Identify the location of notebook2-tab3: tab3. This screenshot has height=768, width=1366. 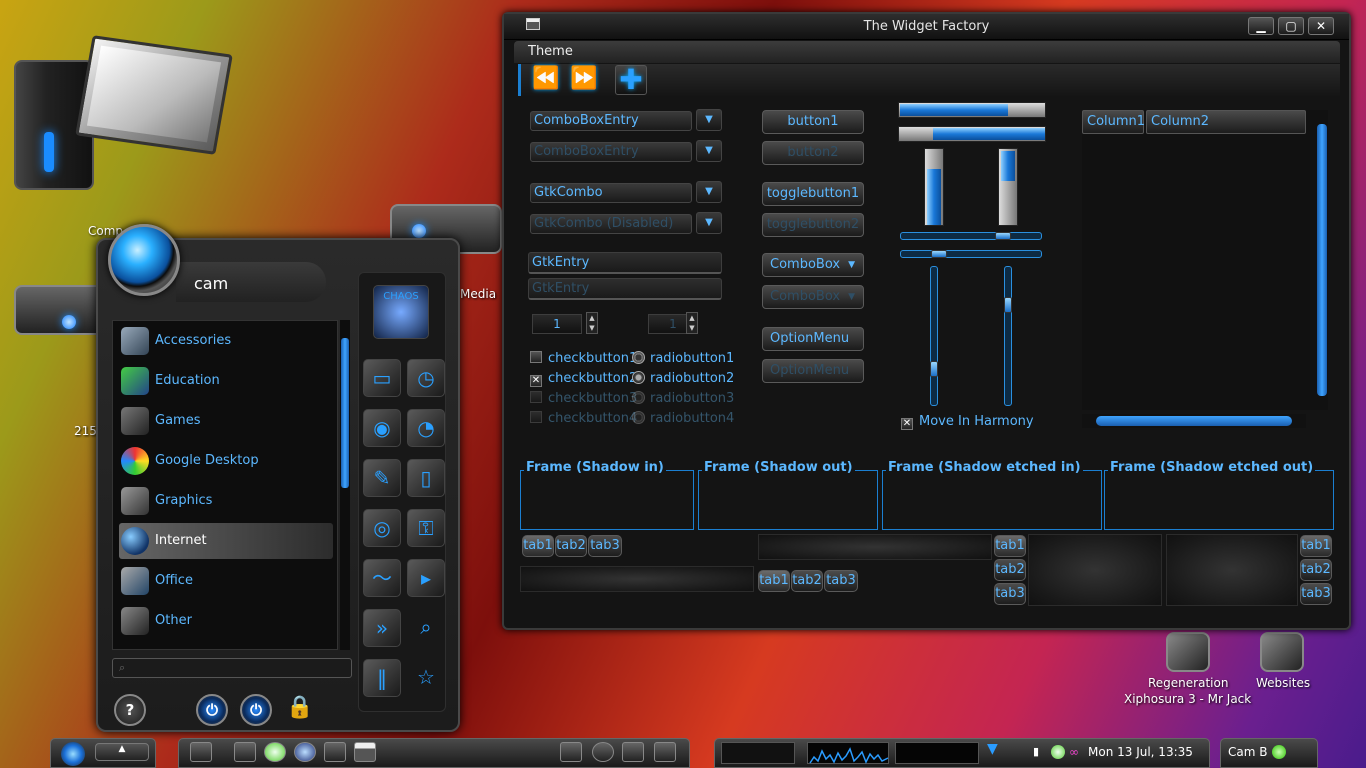
(841, 581).